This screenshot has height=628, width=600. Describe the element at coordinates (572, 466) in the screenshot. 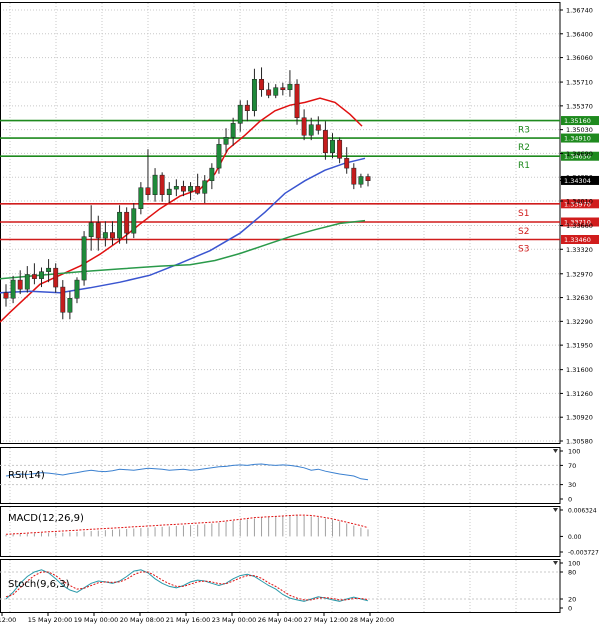

I see `rsi-y-tick-label: 70` at that location.